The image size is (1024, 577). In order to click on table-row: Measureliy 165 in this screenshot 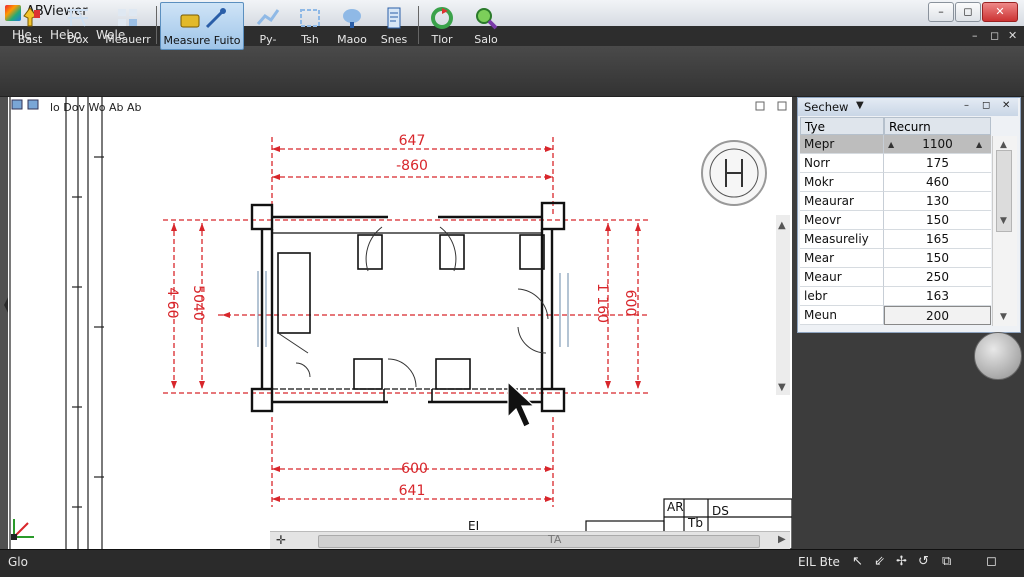, I will do `click(895, 239)`.